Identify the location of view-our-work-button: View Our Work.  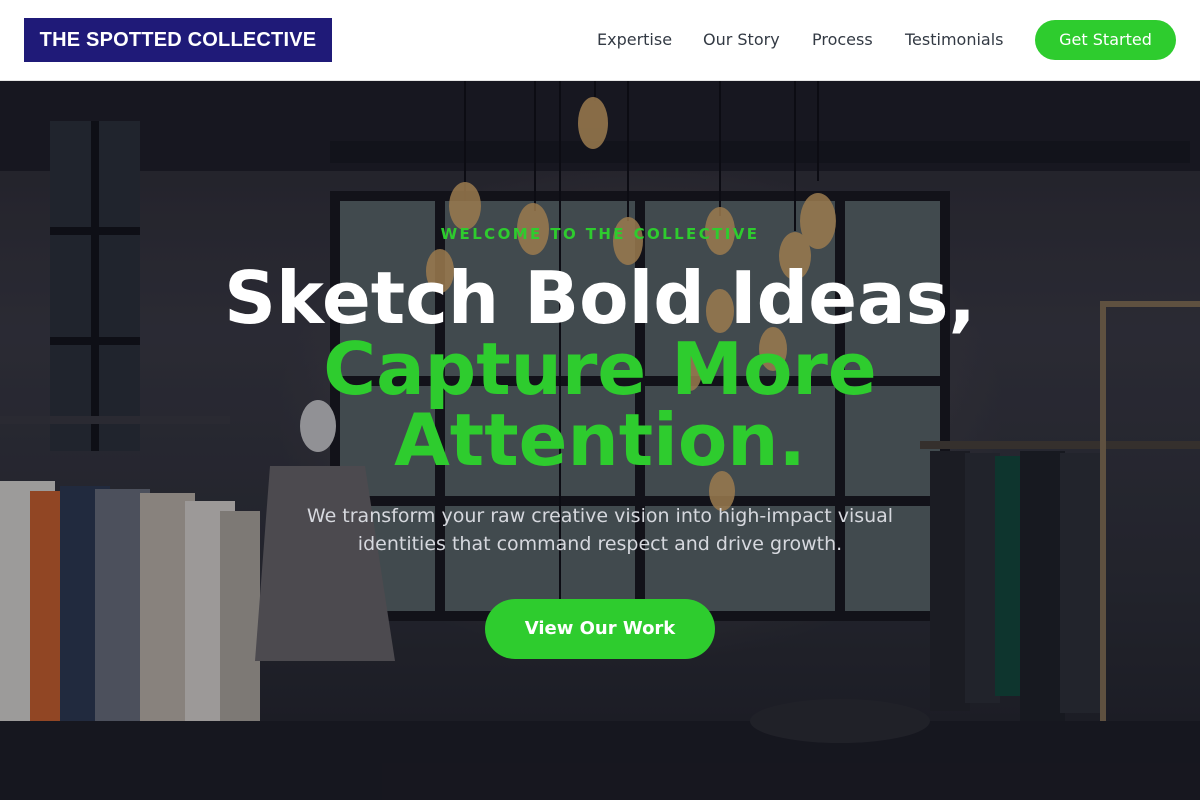
(600, 629).